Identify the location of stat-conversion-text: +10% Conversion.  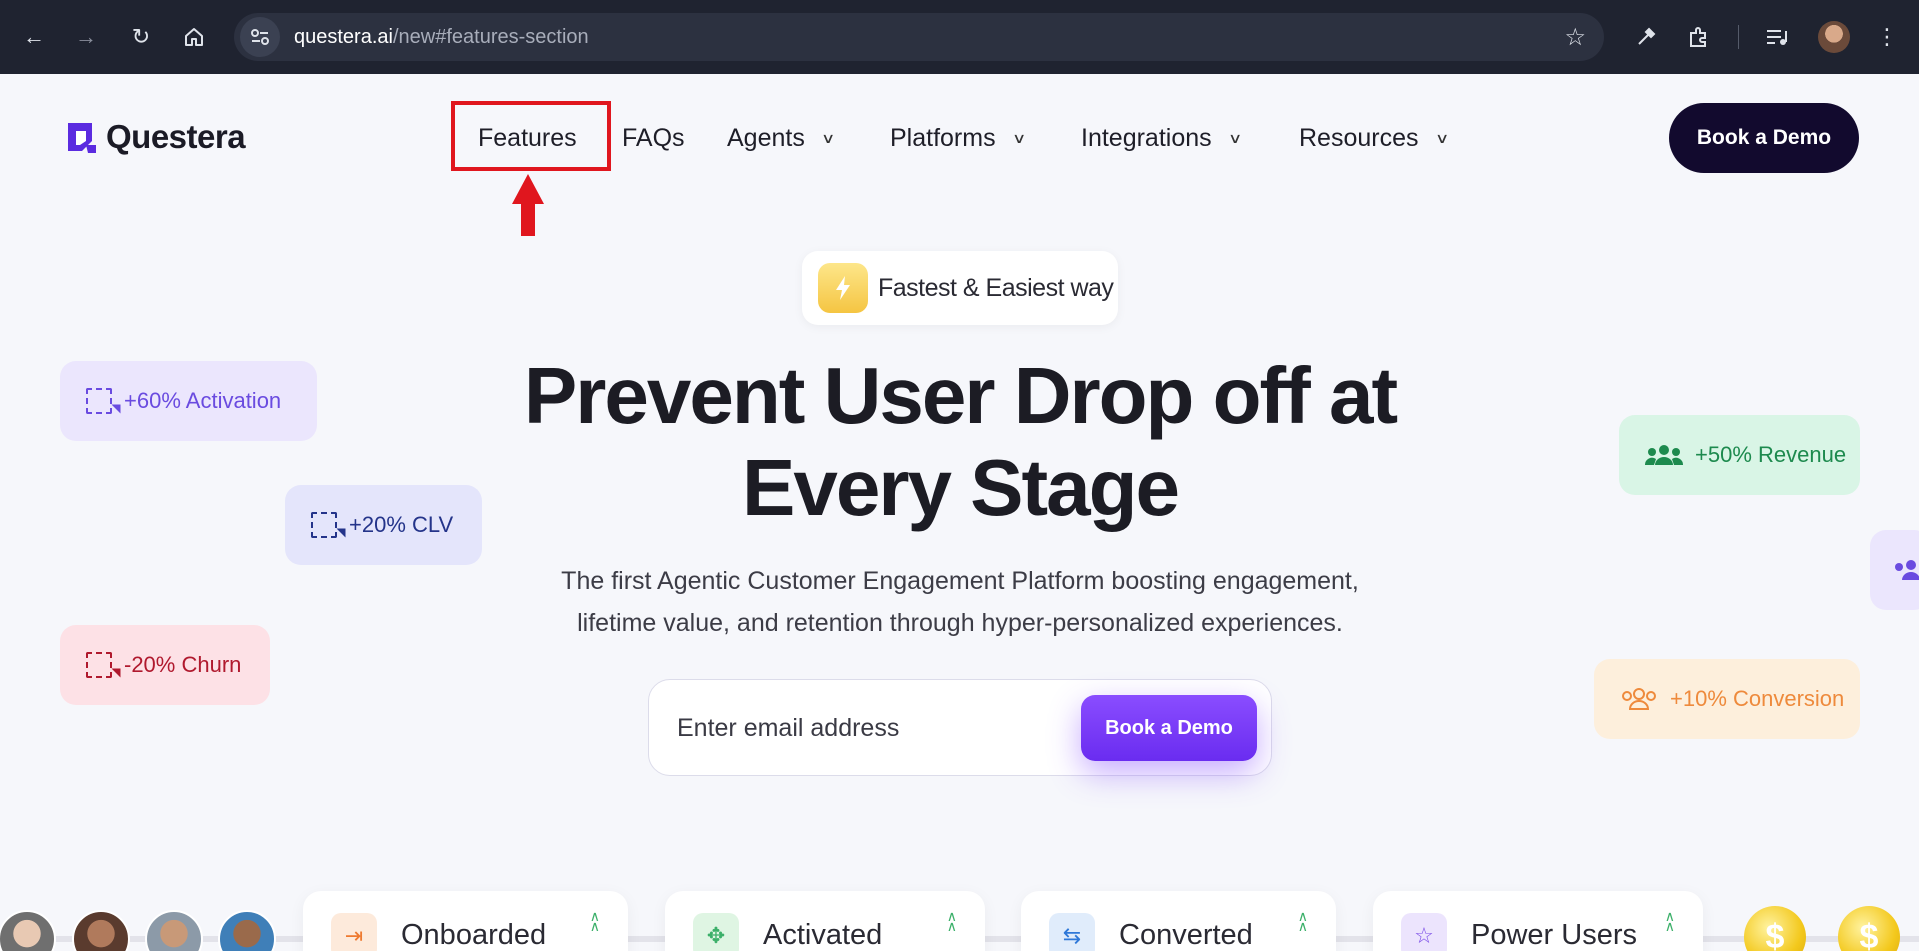
(1757, 698).